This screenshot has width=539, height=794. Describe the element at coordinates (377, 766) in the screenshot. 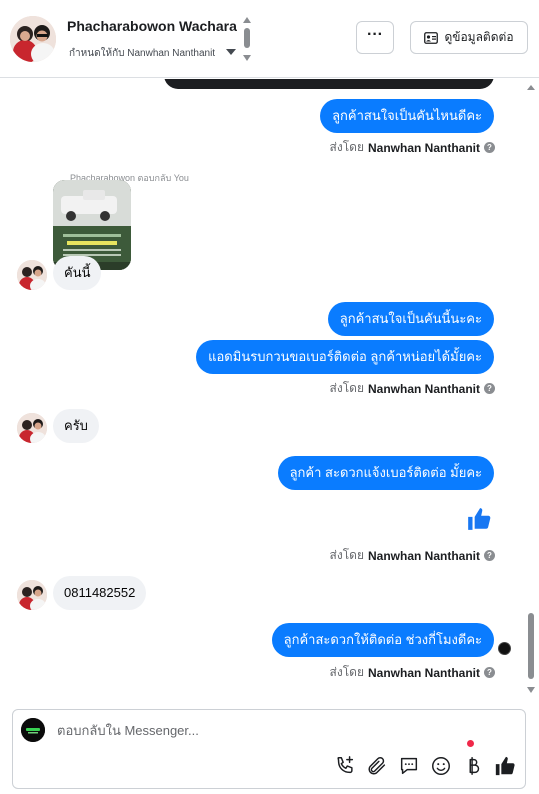

I see `paperclip-icon` at that location.